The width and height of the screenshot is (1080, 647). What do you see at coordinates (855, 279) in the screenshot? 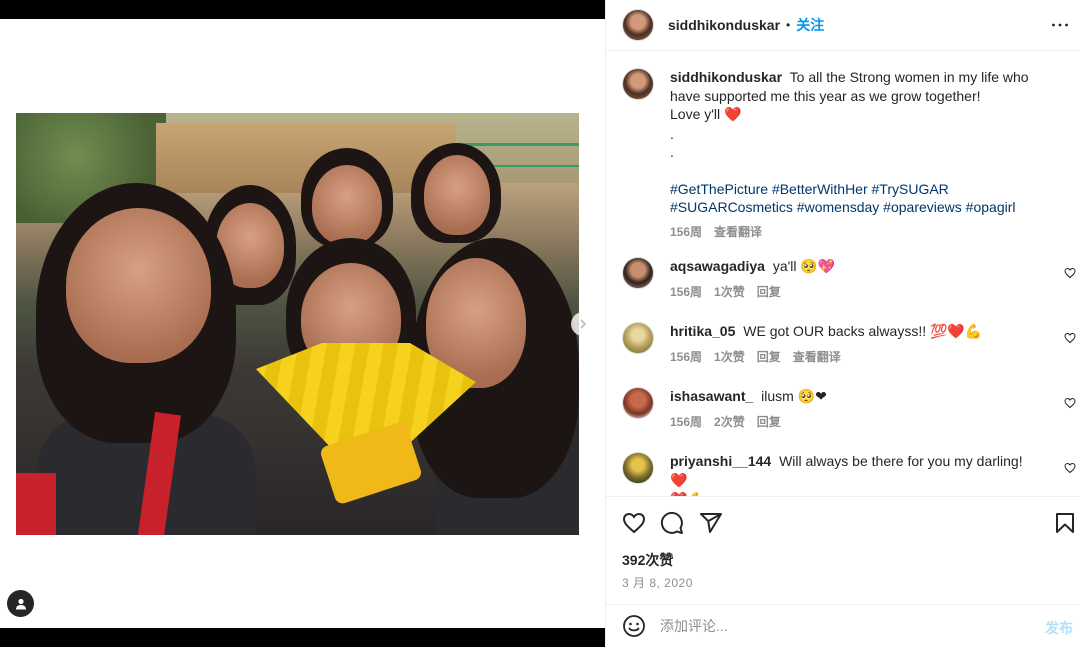
I see `comment-body: aqsawagadiya ya'll 🥺💖 156周 1次赞 回复` at bounding box center [855, 279].